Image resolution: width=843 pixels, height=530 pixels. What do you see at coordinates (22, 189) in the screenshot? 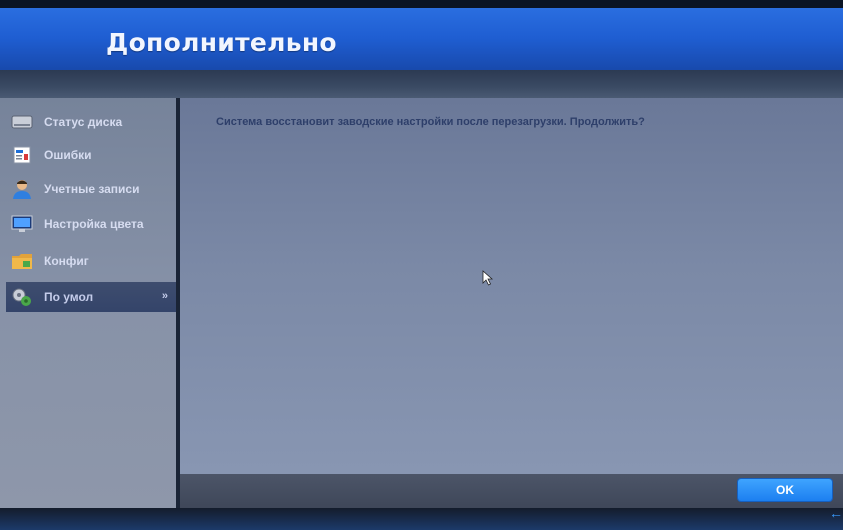
I see `user-account-icon` at bounding box center [22, 189].